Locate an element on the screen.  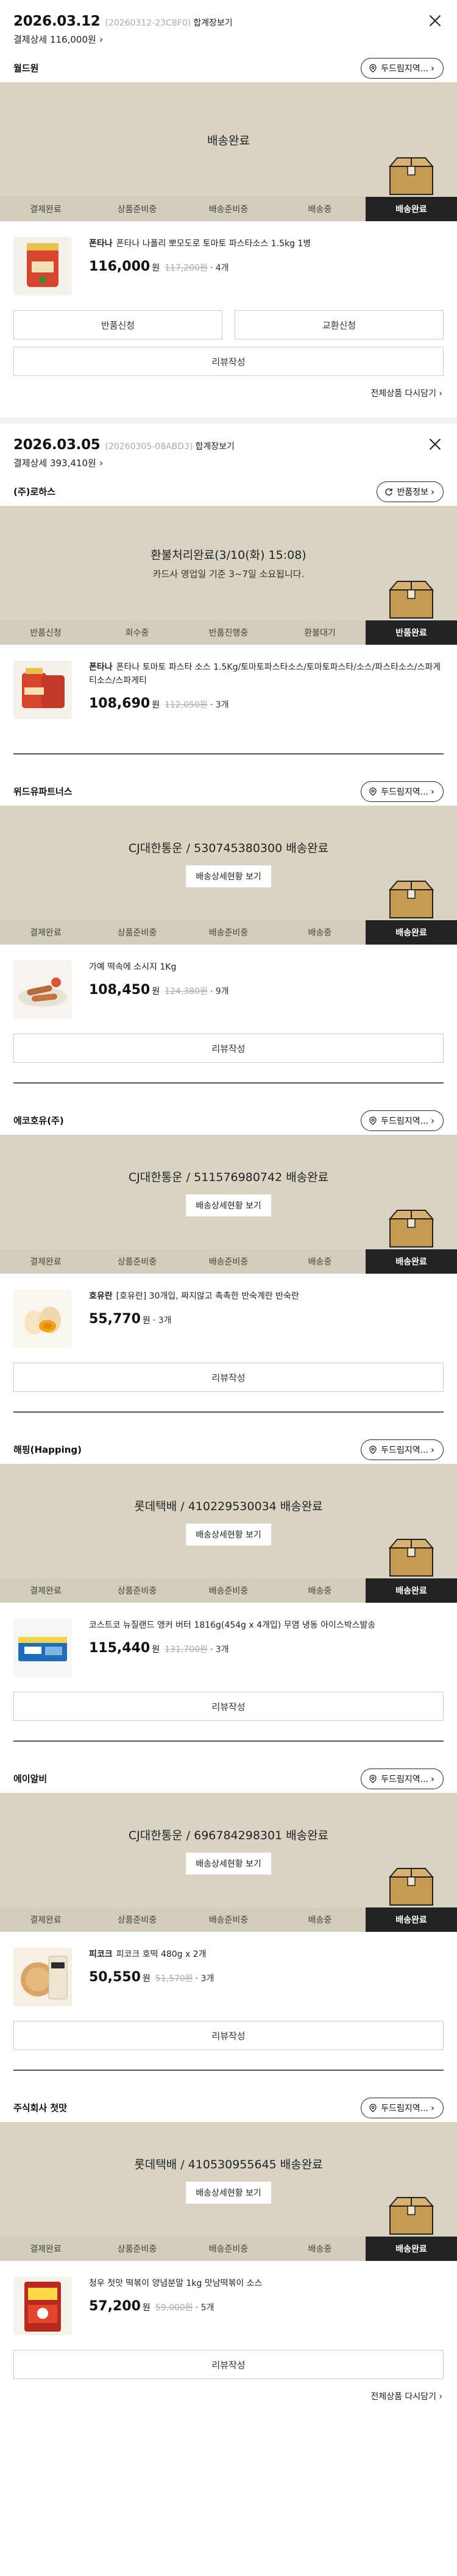
product-price-row: 50,550 원 51,570원 · 3개 is located at coordinates (266, 1978).